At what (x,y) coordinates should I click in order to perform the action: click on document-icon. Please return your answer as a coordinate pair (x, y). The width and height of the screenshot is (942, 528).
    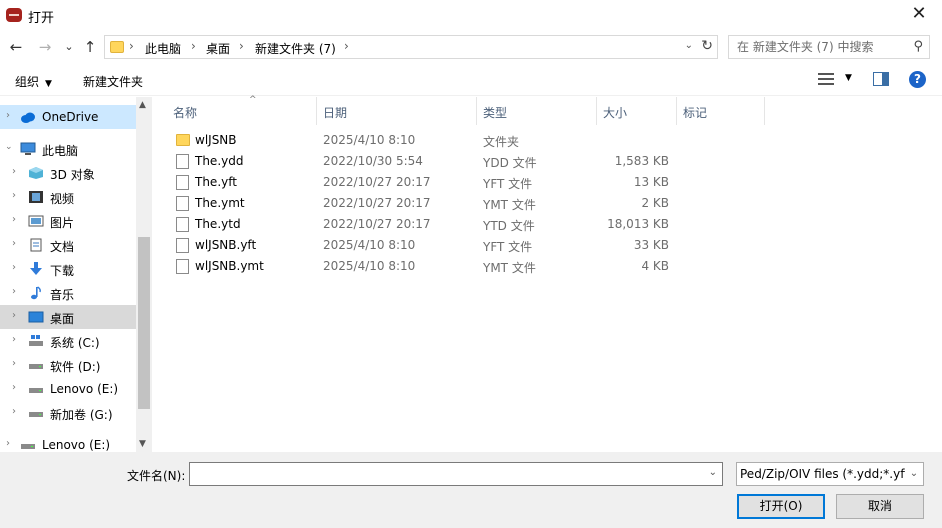
    Looking at the image, I should click on (36, 245).